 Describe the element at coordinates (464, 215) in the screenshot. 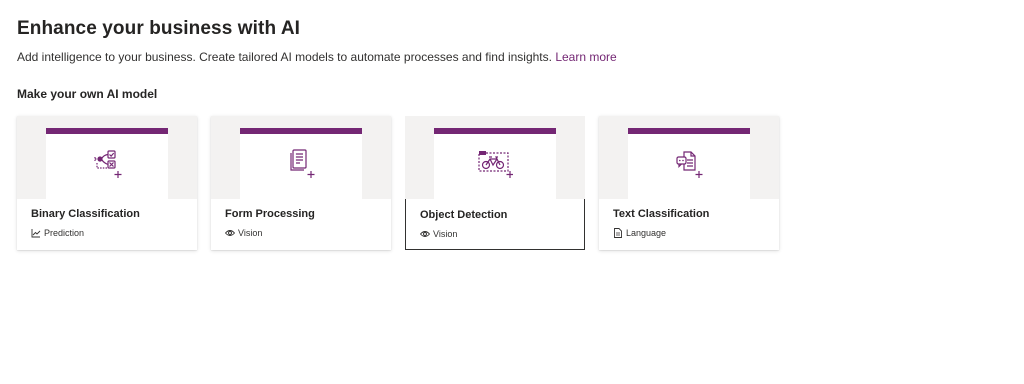

I see `card-title: Object Detection` at that location.